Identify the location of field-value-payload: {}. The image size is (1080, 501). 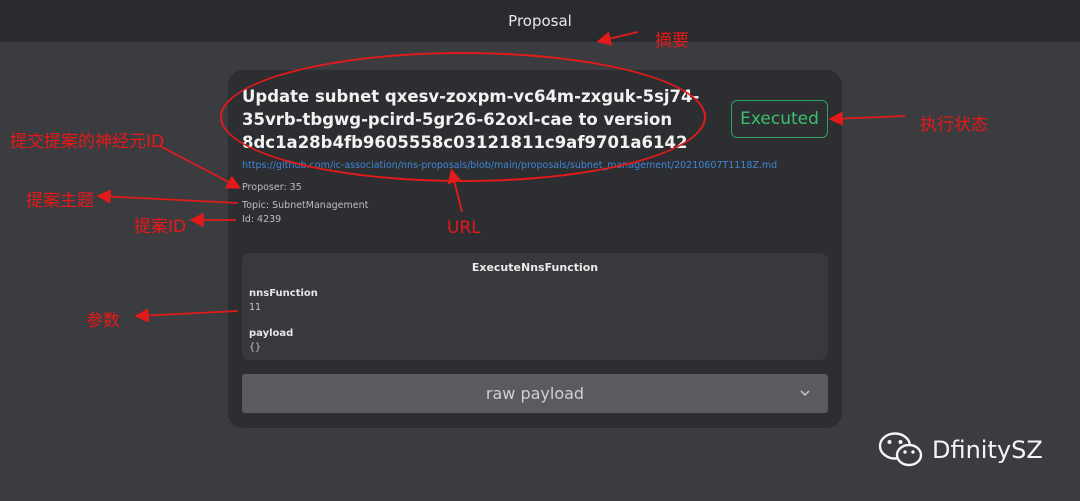
(255, 347).